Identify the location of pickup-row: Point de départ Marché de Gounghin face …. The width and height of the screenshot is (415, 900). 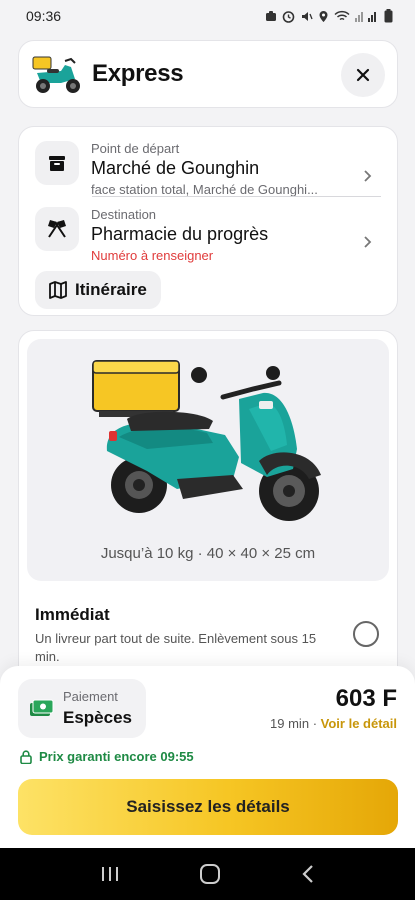
(208, 169).